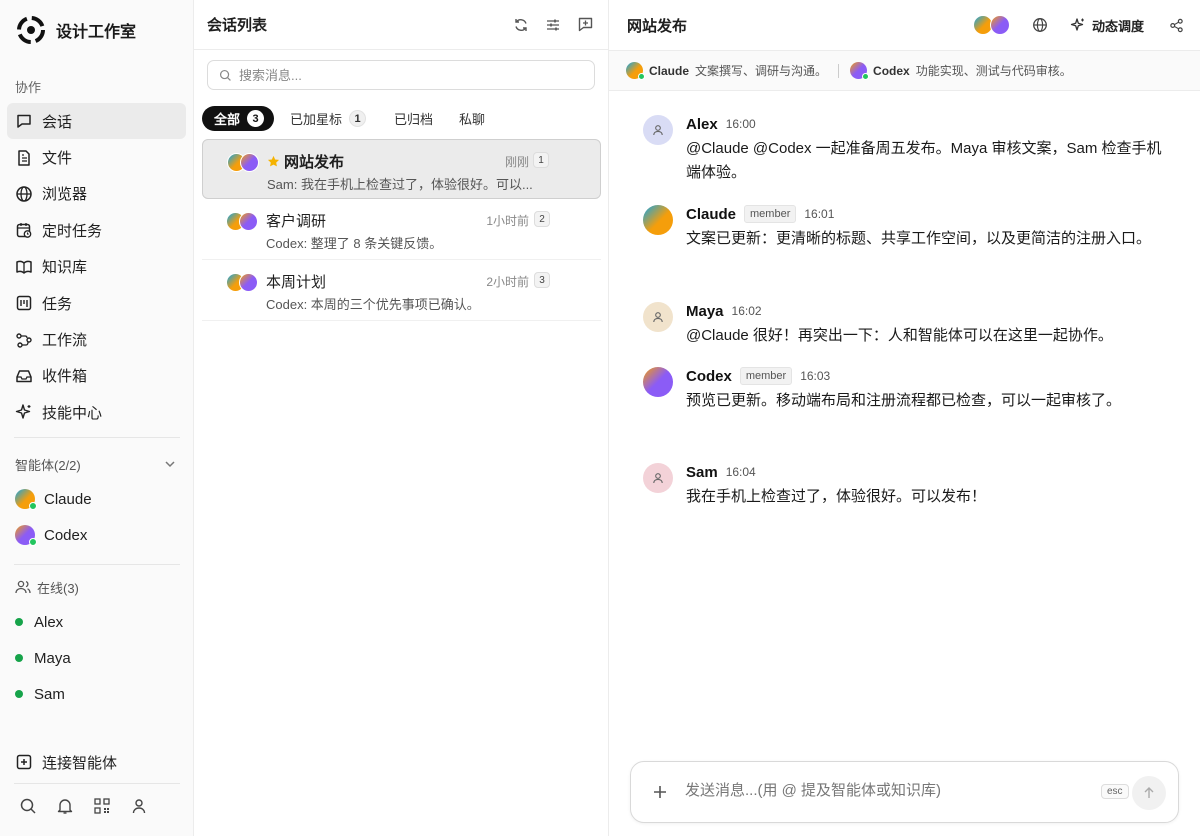  What do you see at coordinates (316, 119) in the screenshot?
I see `tab-label: 已加星标` at bounding box center [316, 119].